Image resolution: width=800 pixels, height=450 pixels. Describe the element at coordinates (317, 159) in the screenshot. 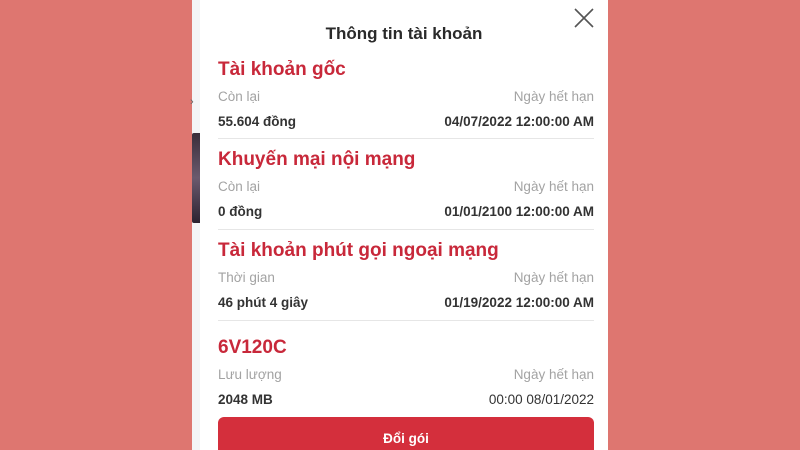

I see `section-title: Khuyến mại nội mạng` at that location.